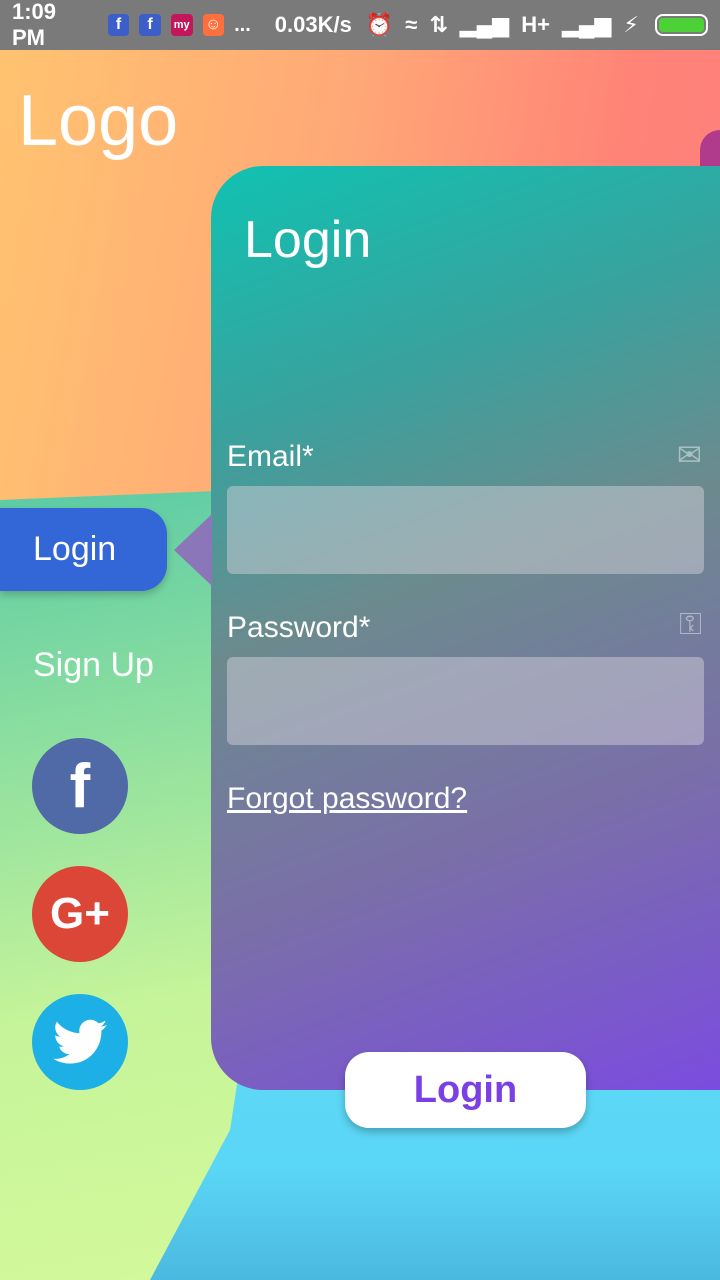  I want to click on myntra-notification-icon: my, so click(181, 25).